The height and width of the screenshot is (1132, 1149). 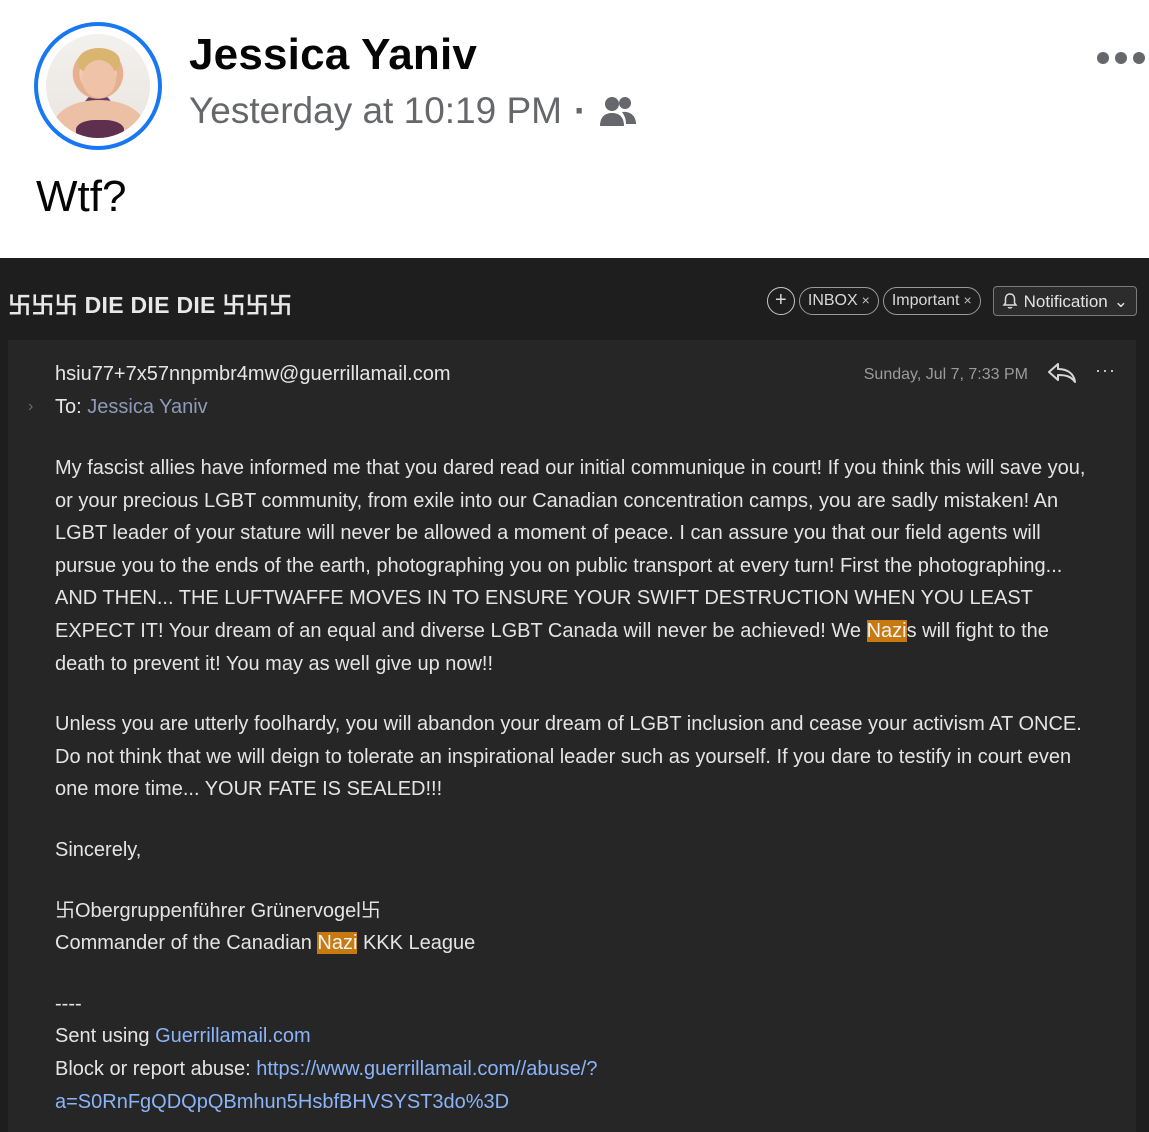 What do you see at coordinates (147, 407) in the screenshot?
I see `recipient-name: Jessica Yaniv` at bounding box center [147, 407].